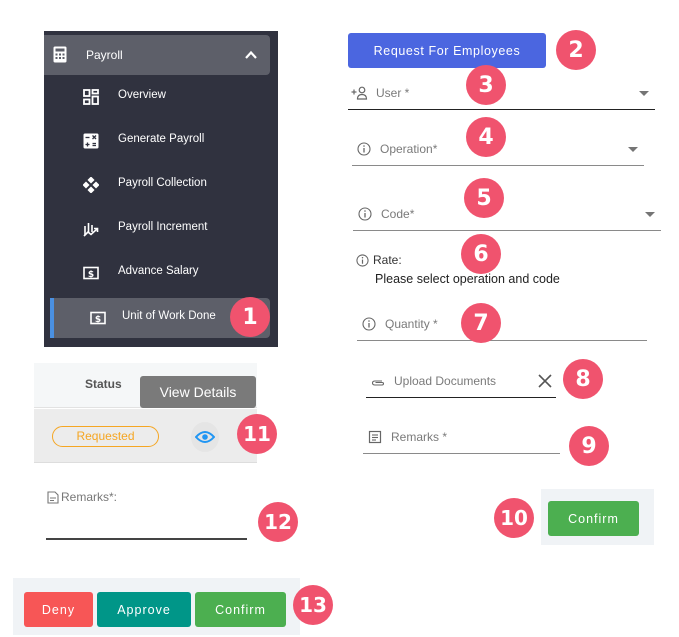 The width and height of the screenshot is (679, 637). Describe the element at coordinates (461, 439) in the screenshot. I see `remarks-input: Remarks *` at that location.